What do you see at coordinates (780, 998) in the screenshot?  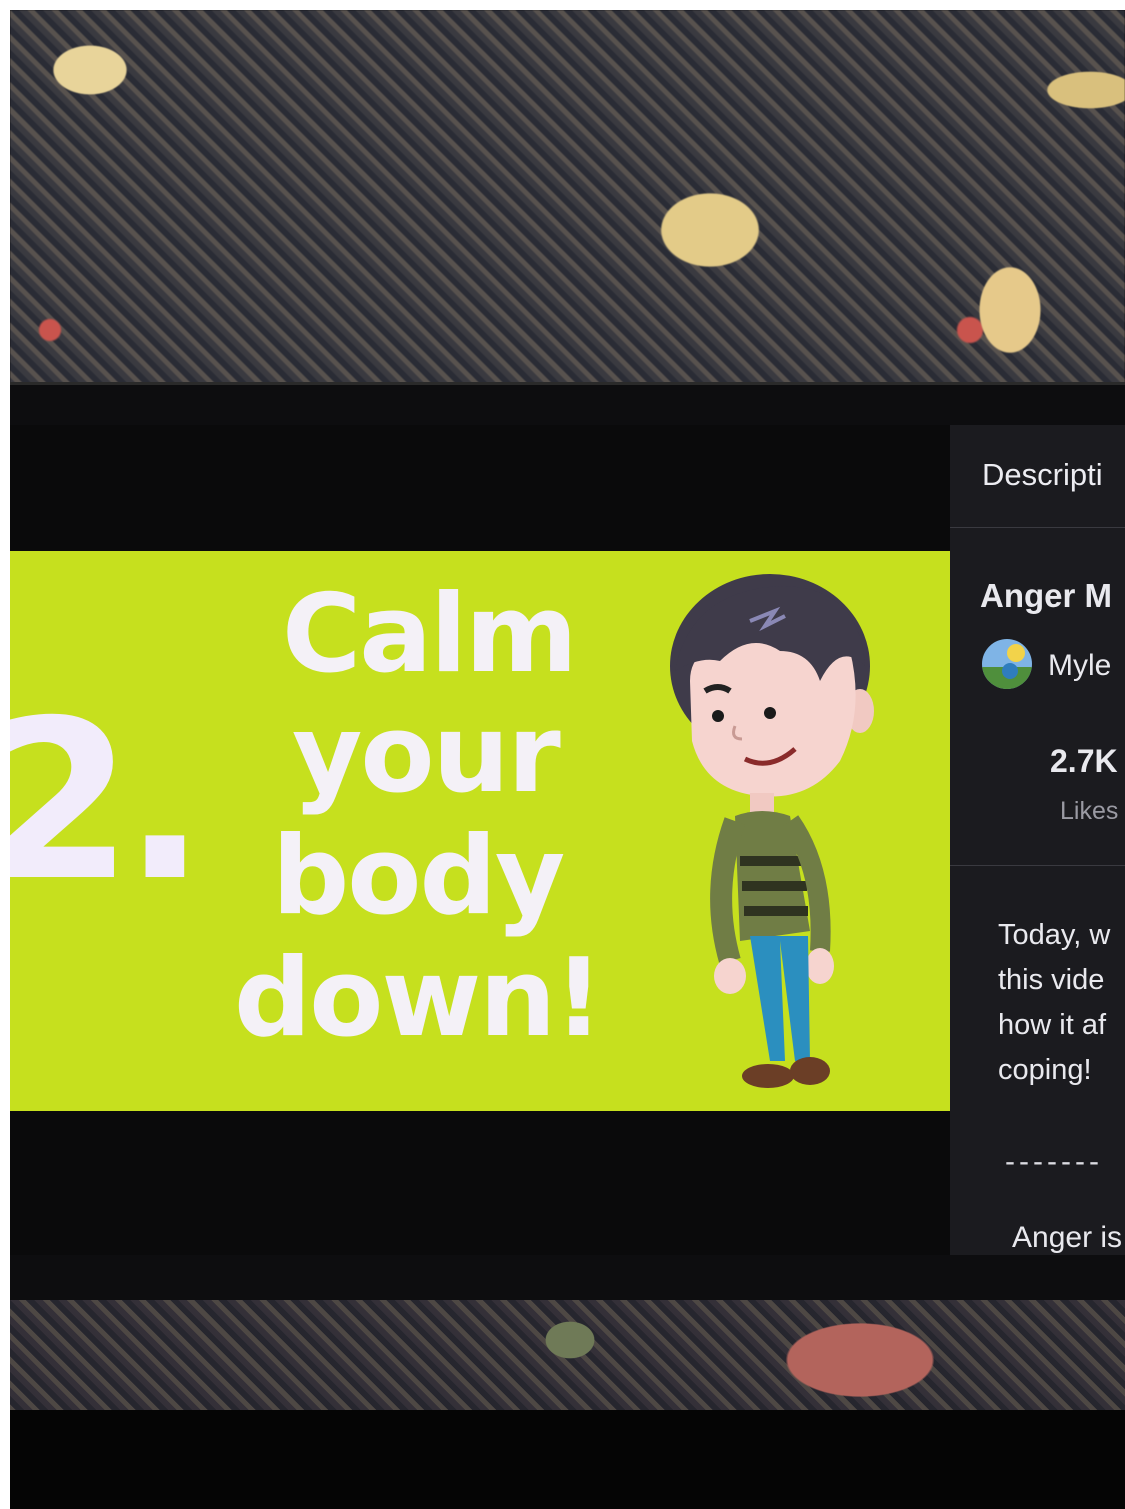 I see `character-jeans` at bounding box center [780, 998].